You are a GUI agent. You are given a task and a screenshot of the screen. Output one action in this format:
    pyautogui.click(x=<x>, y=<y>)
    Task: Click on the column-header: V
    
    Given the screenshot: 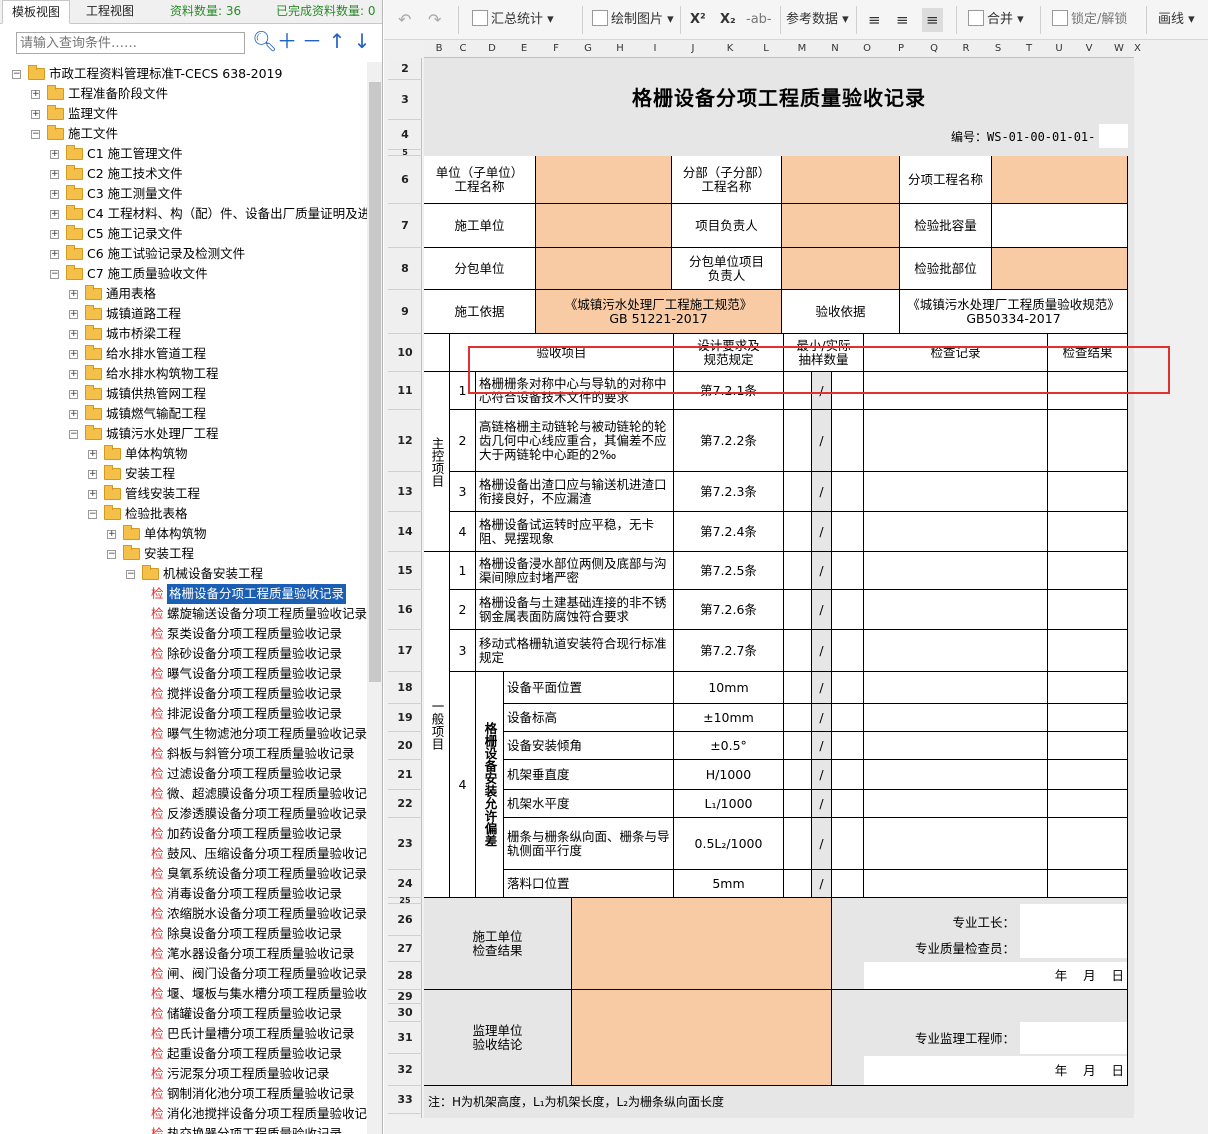 What is the action you would take?
    pyautogui.click(x=1089, y=49)
    